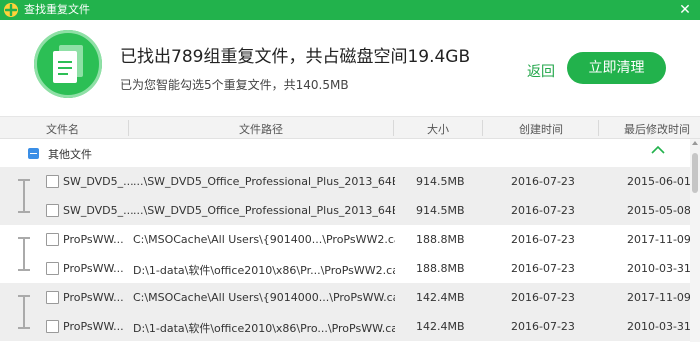  I want to click on duplicate-files-icon, so click(68, 64).